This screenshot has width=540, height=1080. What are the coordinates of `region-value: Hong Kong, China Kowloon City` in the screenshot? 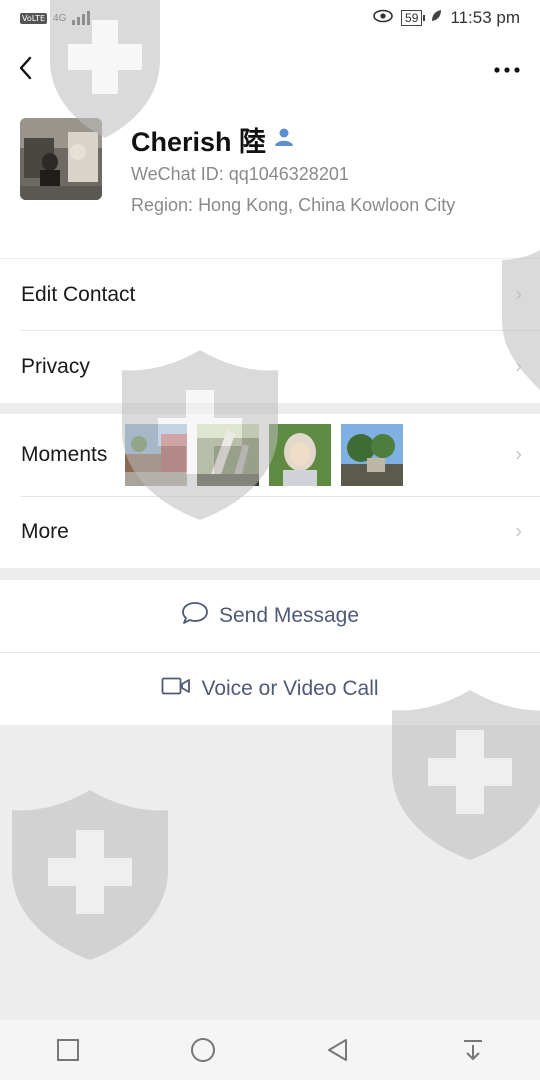 It's located at (327, 205).